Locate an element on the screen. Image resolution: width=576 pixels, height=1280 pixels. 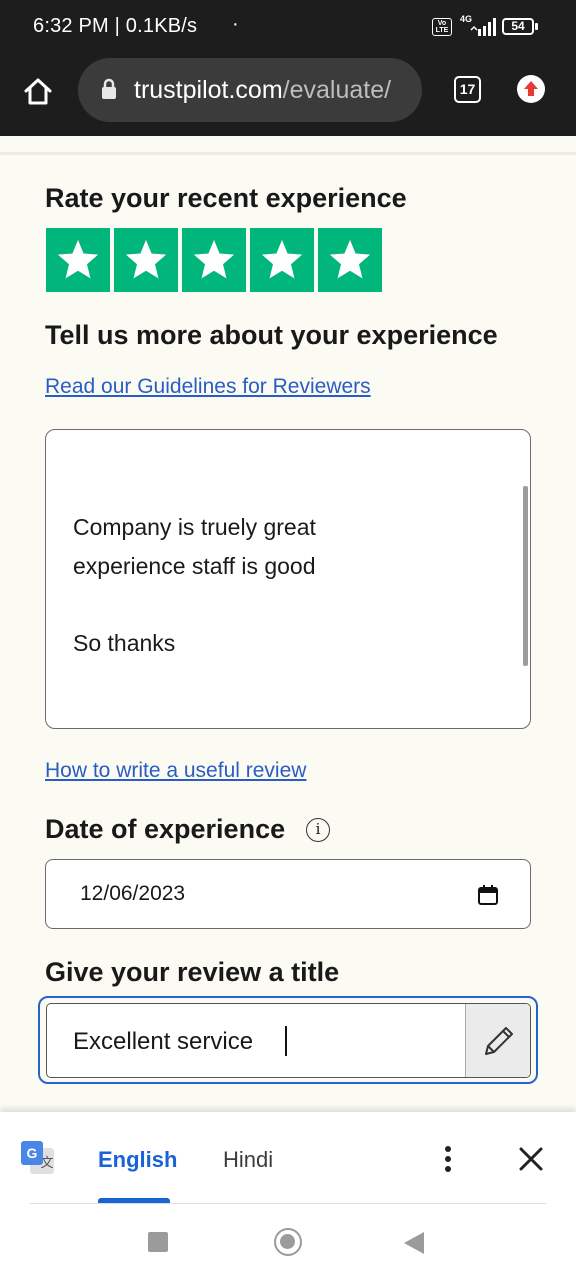
system-nav-bar is located at coordinates (288, 1242).